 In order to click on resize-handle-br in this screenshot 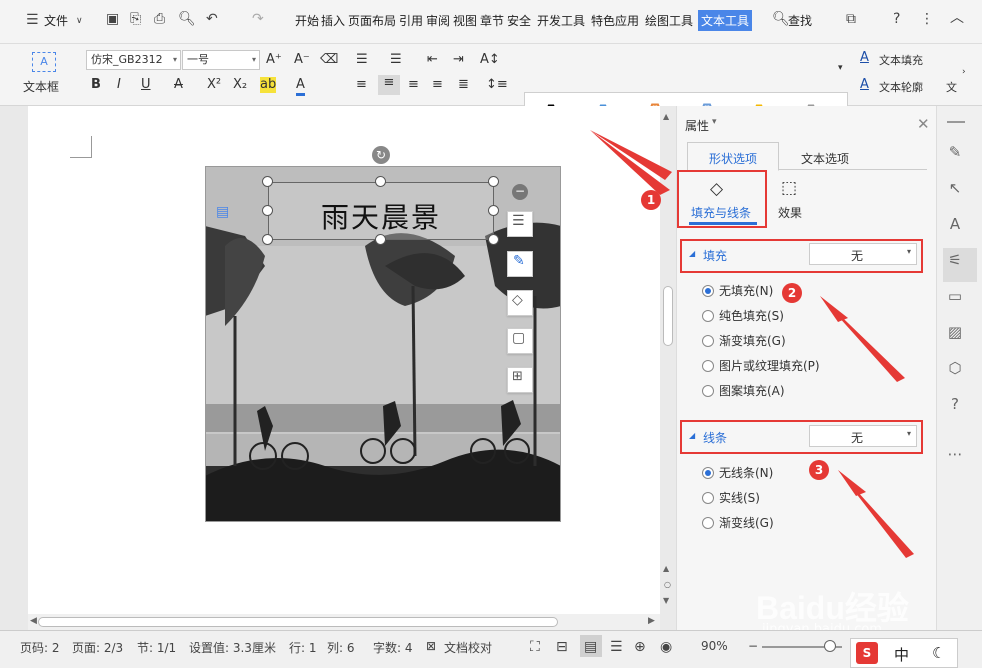, I will do `click(493, 239)`.